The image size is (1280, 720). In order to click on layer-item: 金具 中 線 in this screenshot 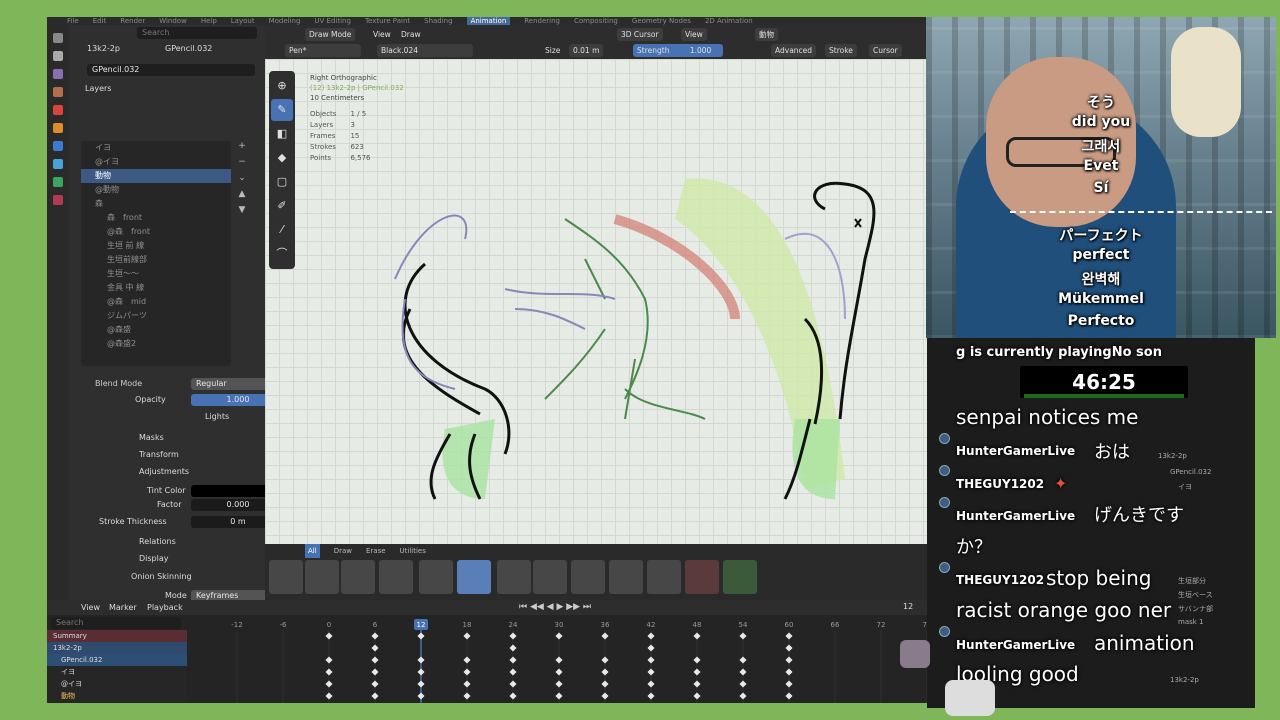, I will do `click(156, 288)`.